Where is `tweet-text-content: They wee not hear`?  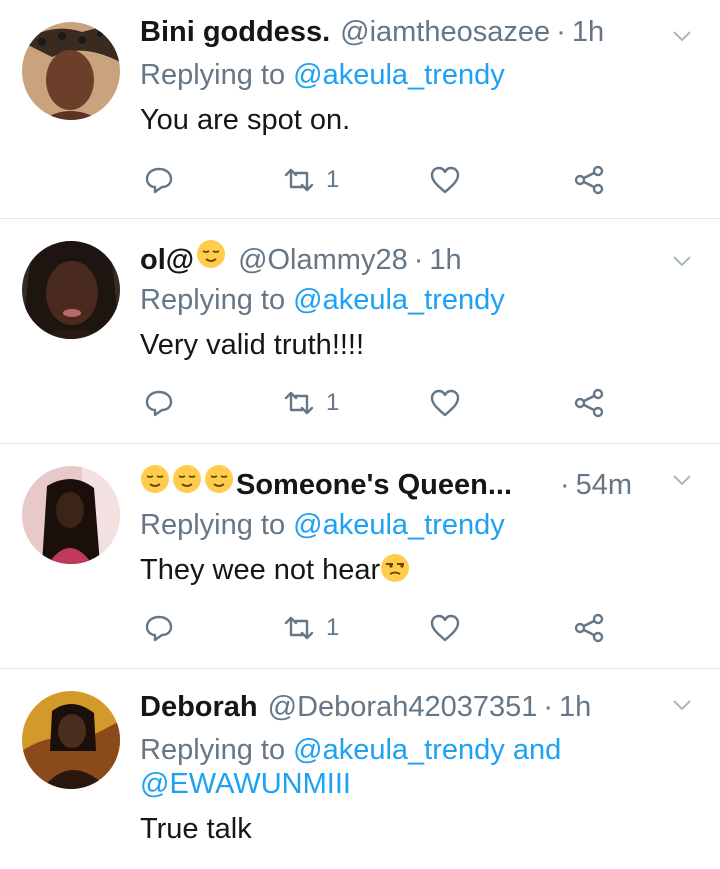 tweet-text-content: They wee not hear is located at coordinates (260, 570).